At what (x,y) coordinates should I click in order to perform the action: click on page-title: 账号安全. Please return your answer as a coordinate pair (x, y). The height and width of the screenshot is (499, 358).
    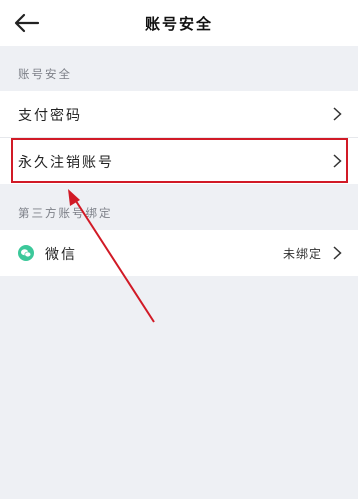
    Looking at the image, I should click on (178, 24).